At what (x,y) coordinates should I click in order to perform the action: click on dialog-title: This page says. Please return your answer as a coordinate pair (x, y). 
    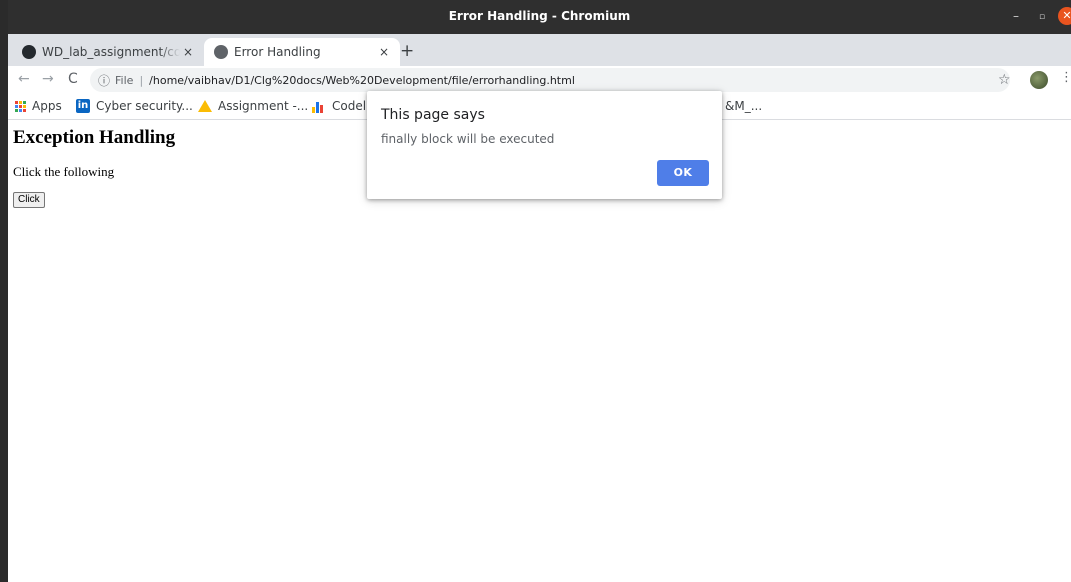
    Looking at the image, I should click on (433, 115).